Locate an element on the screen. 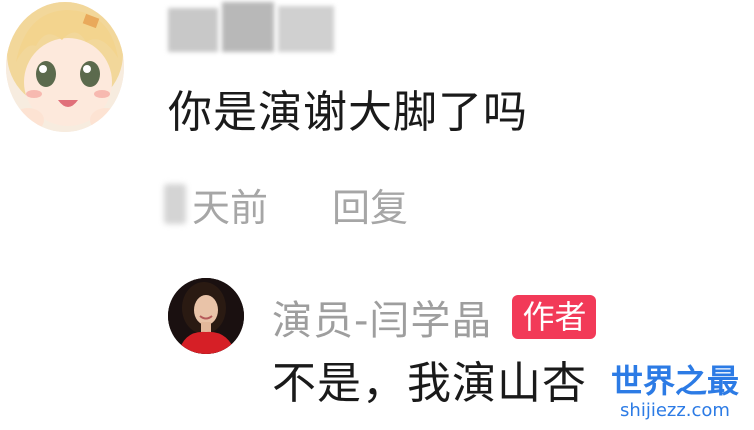  author-name: 演员-闫学晶 is located at coordinates (382, 317).